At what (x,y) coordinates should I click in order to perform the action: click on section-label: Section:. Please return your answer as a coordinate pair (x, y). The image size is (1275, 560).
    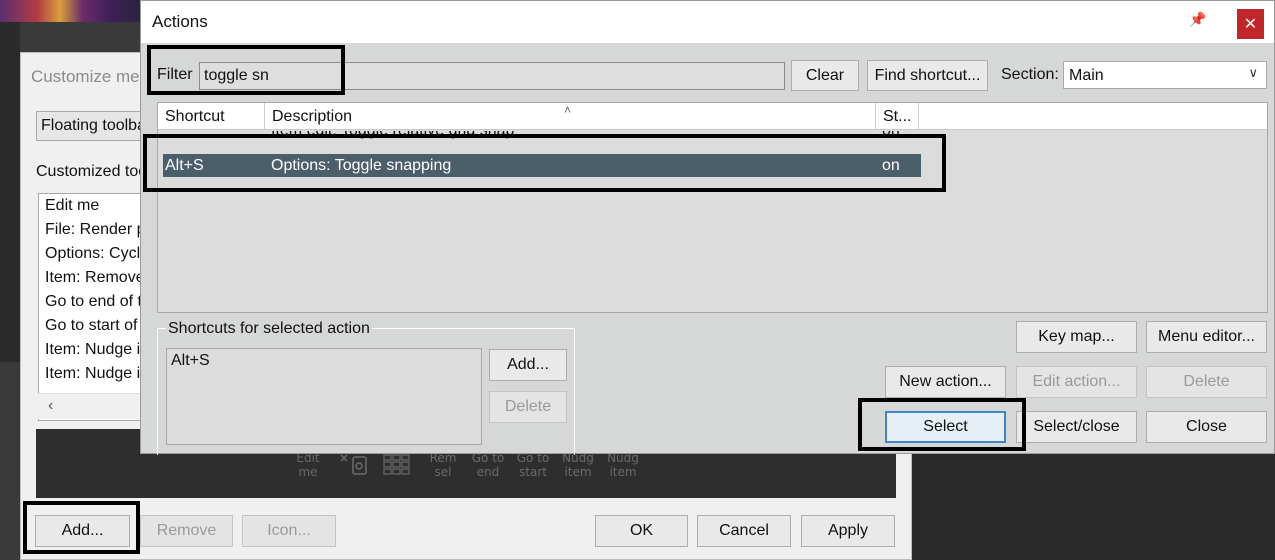
    Looking at the image, I should click on (1030, 74).